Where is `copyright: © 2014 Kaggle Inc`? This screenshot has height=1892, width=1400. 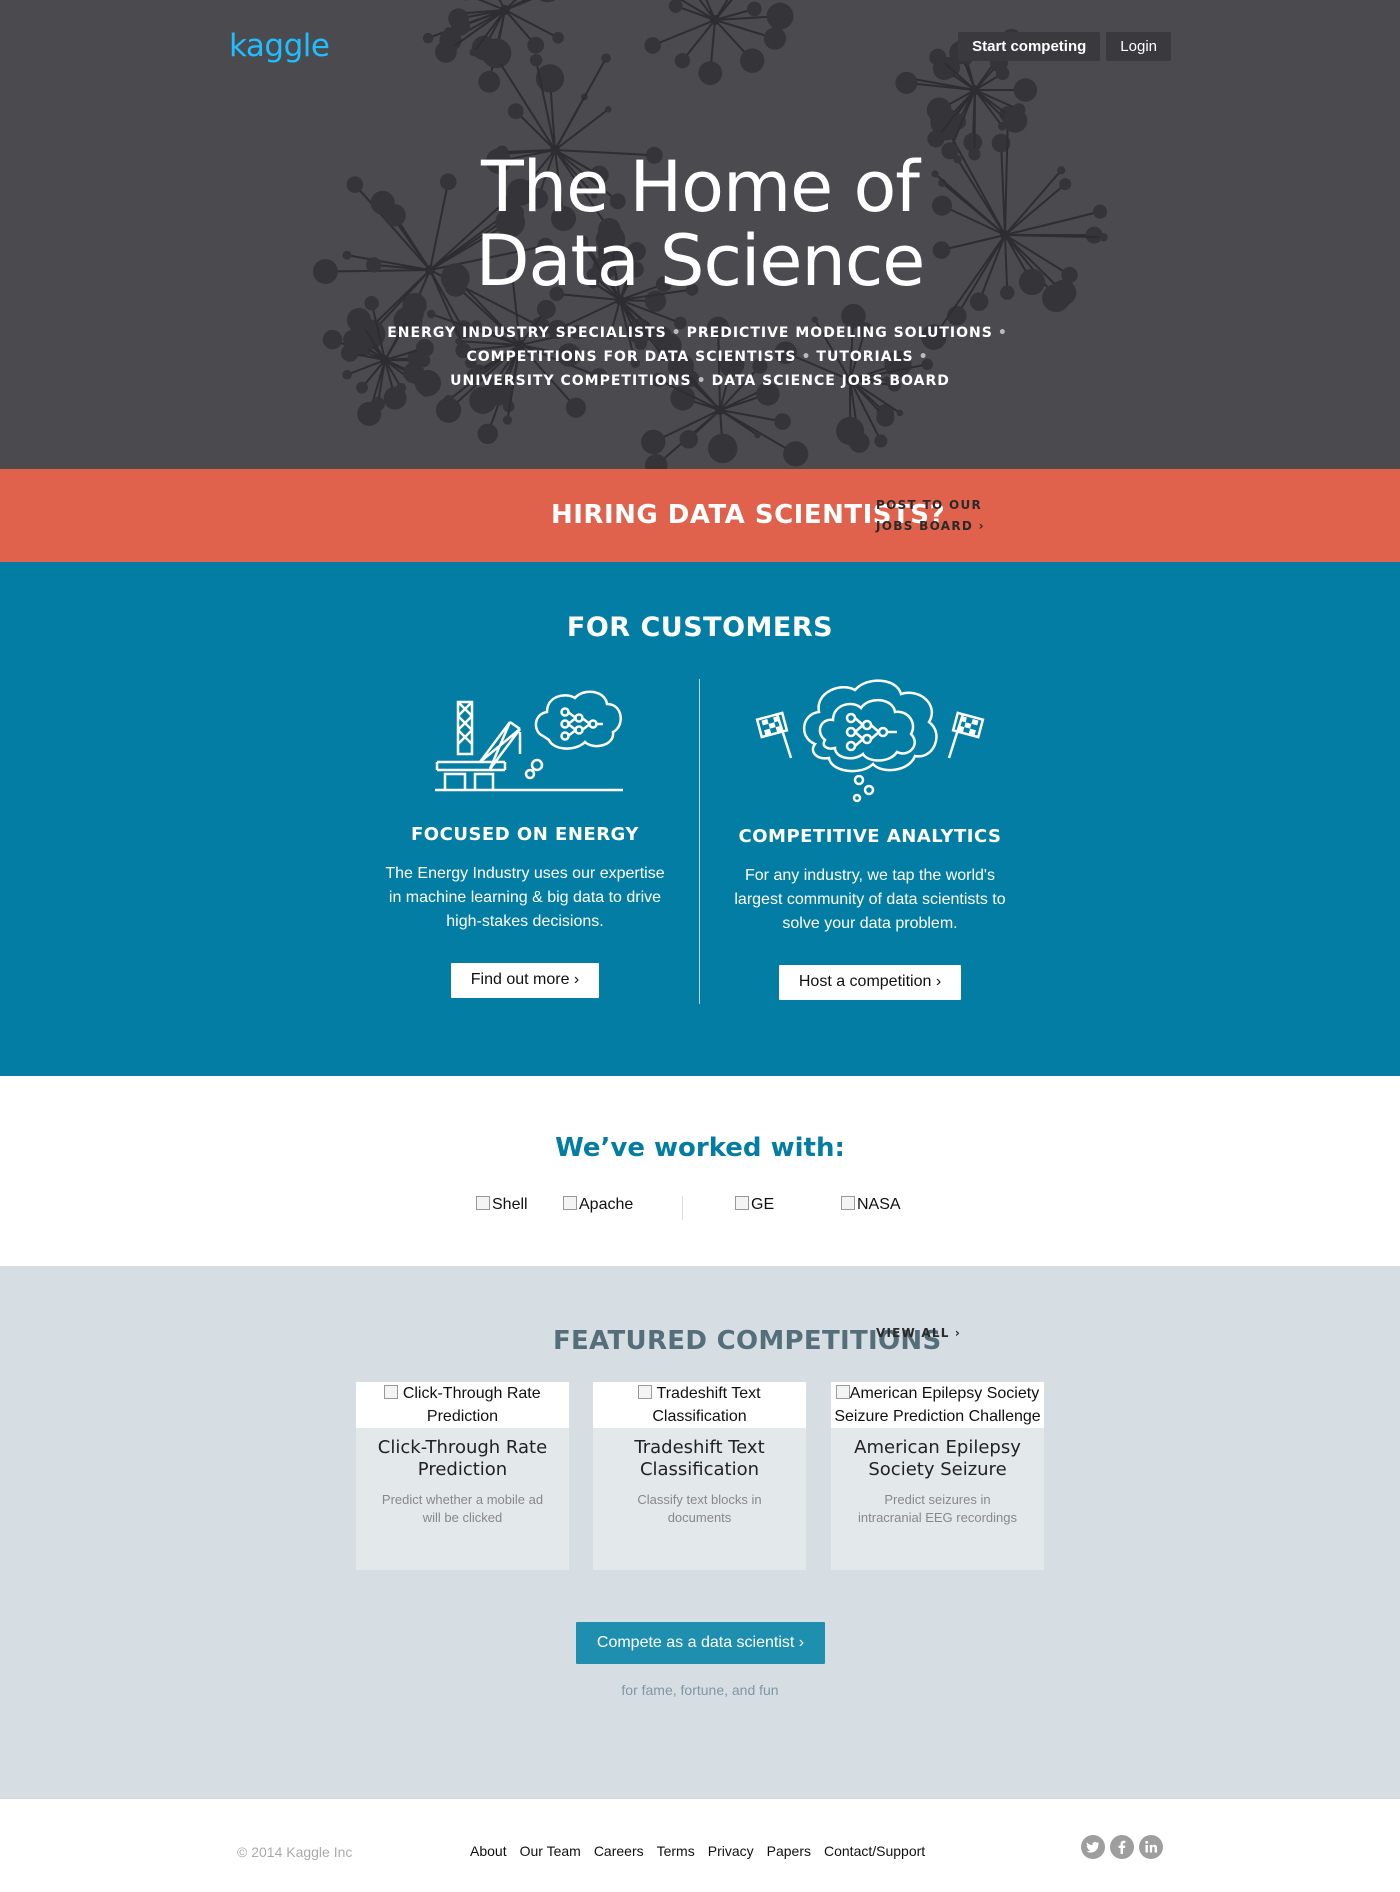
copyright: © 2014 Kaggle Inc is located at coordinates (295, 1852).